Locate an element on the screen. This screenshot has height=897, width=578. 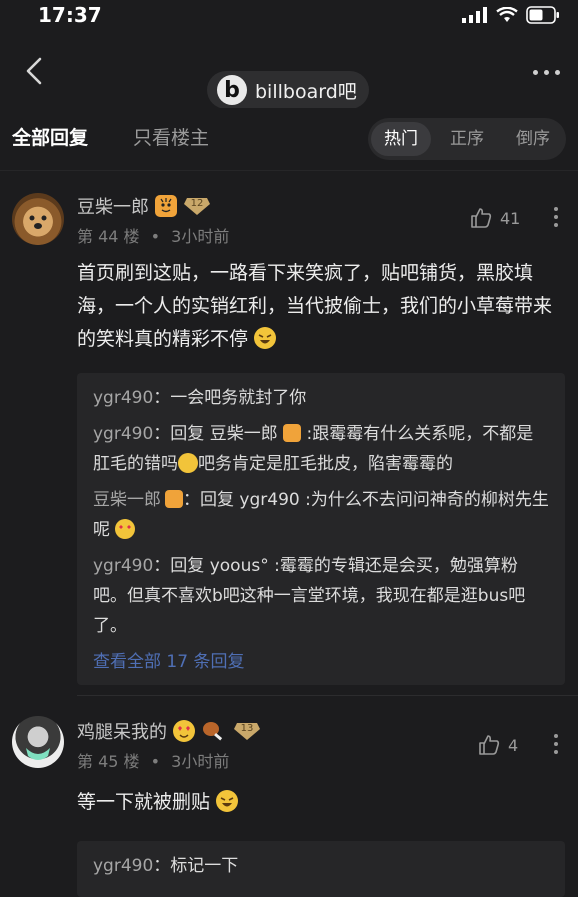
masked-face-icon is located at coordinates (38, 754).